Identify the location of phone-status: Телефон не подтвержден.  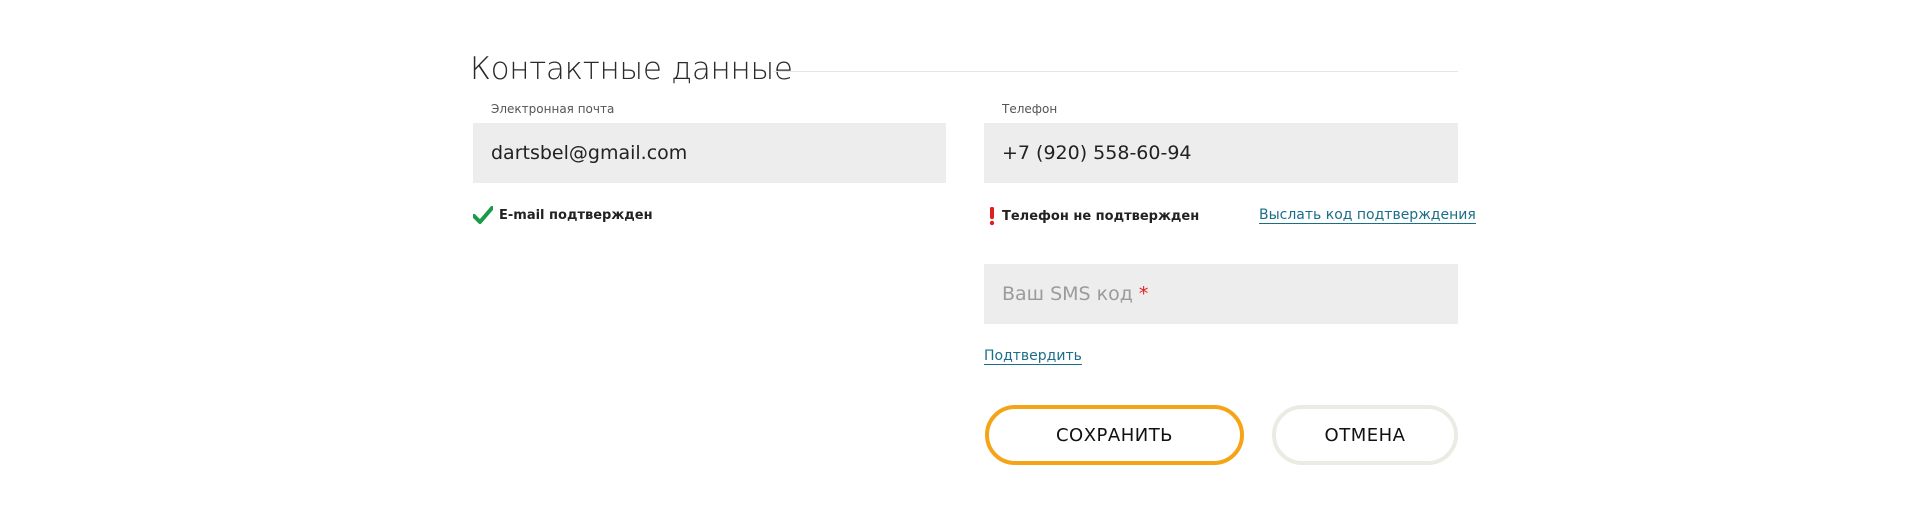
(1093, 216).